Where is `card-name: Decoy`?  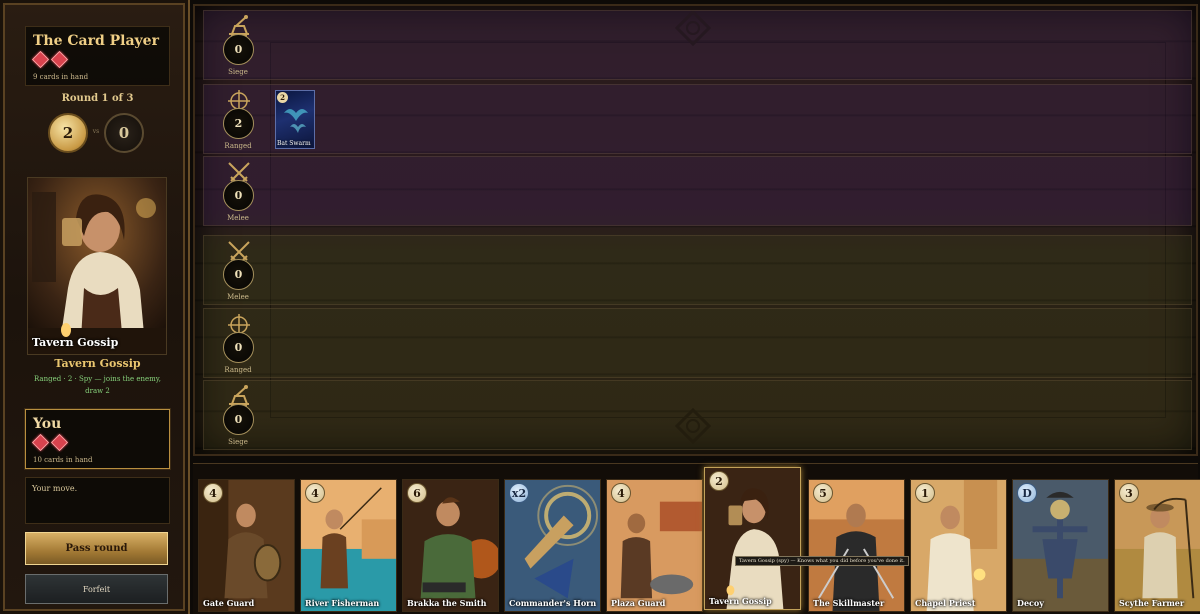
card-name: Decoy is located at coordinates (1030, 603).